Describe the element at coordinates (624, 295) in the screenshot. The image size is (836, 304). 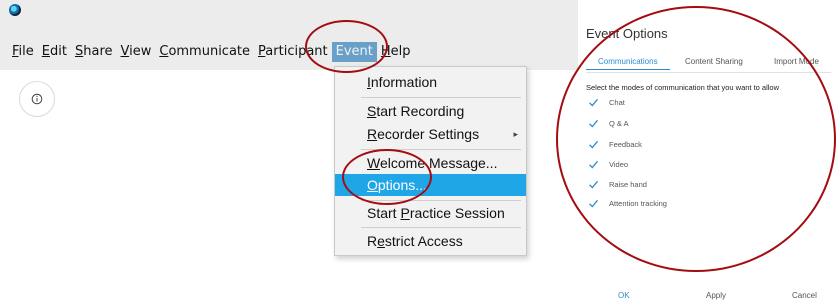
I see `ok-button: OK` at that location.